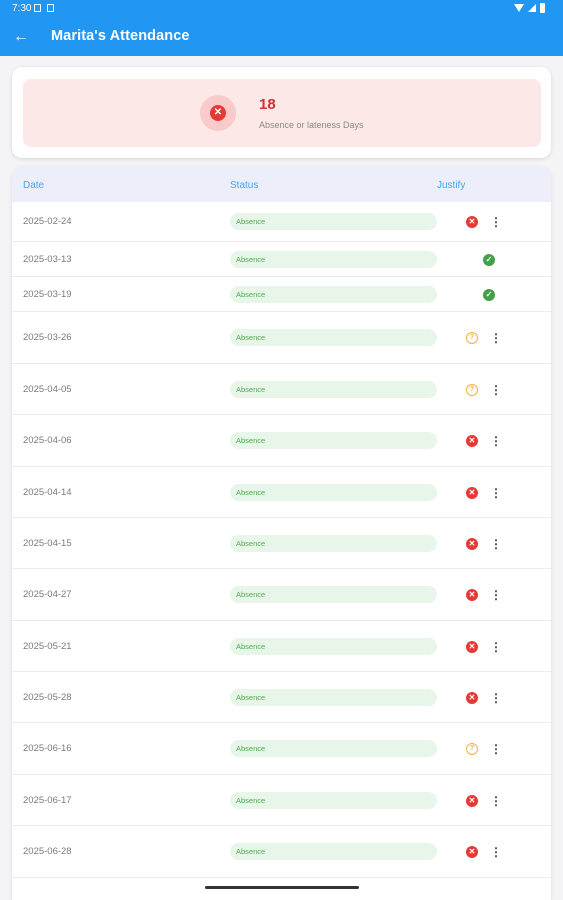 The width and height of the screenshot is (563, 900). I want to click on row-date: 2025-06-16, so click(47, 748).